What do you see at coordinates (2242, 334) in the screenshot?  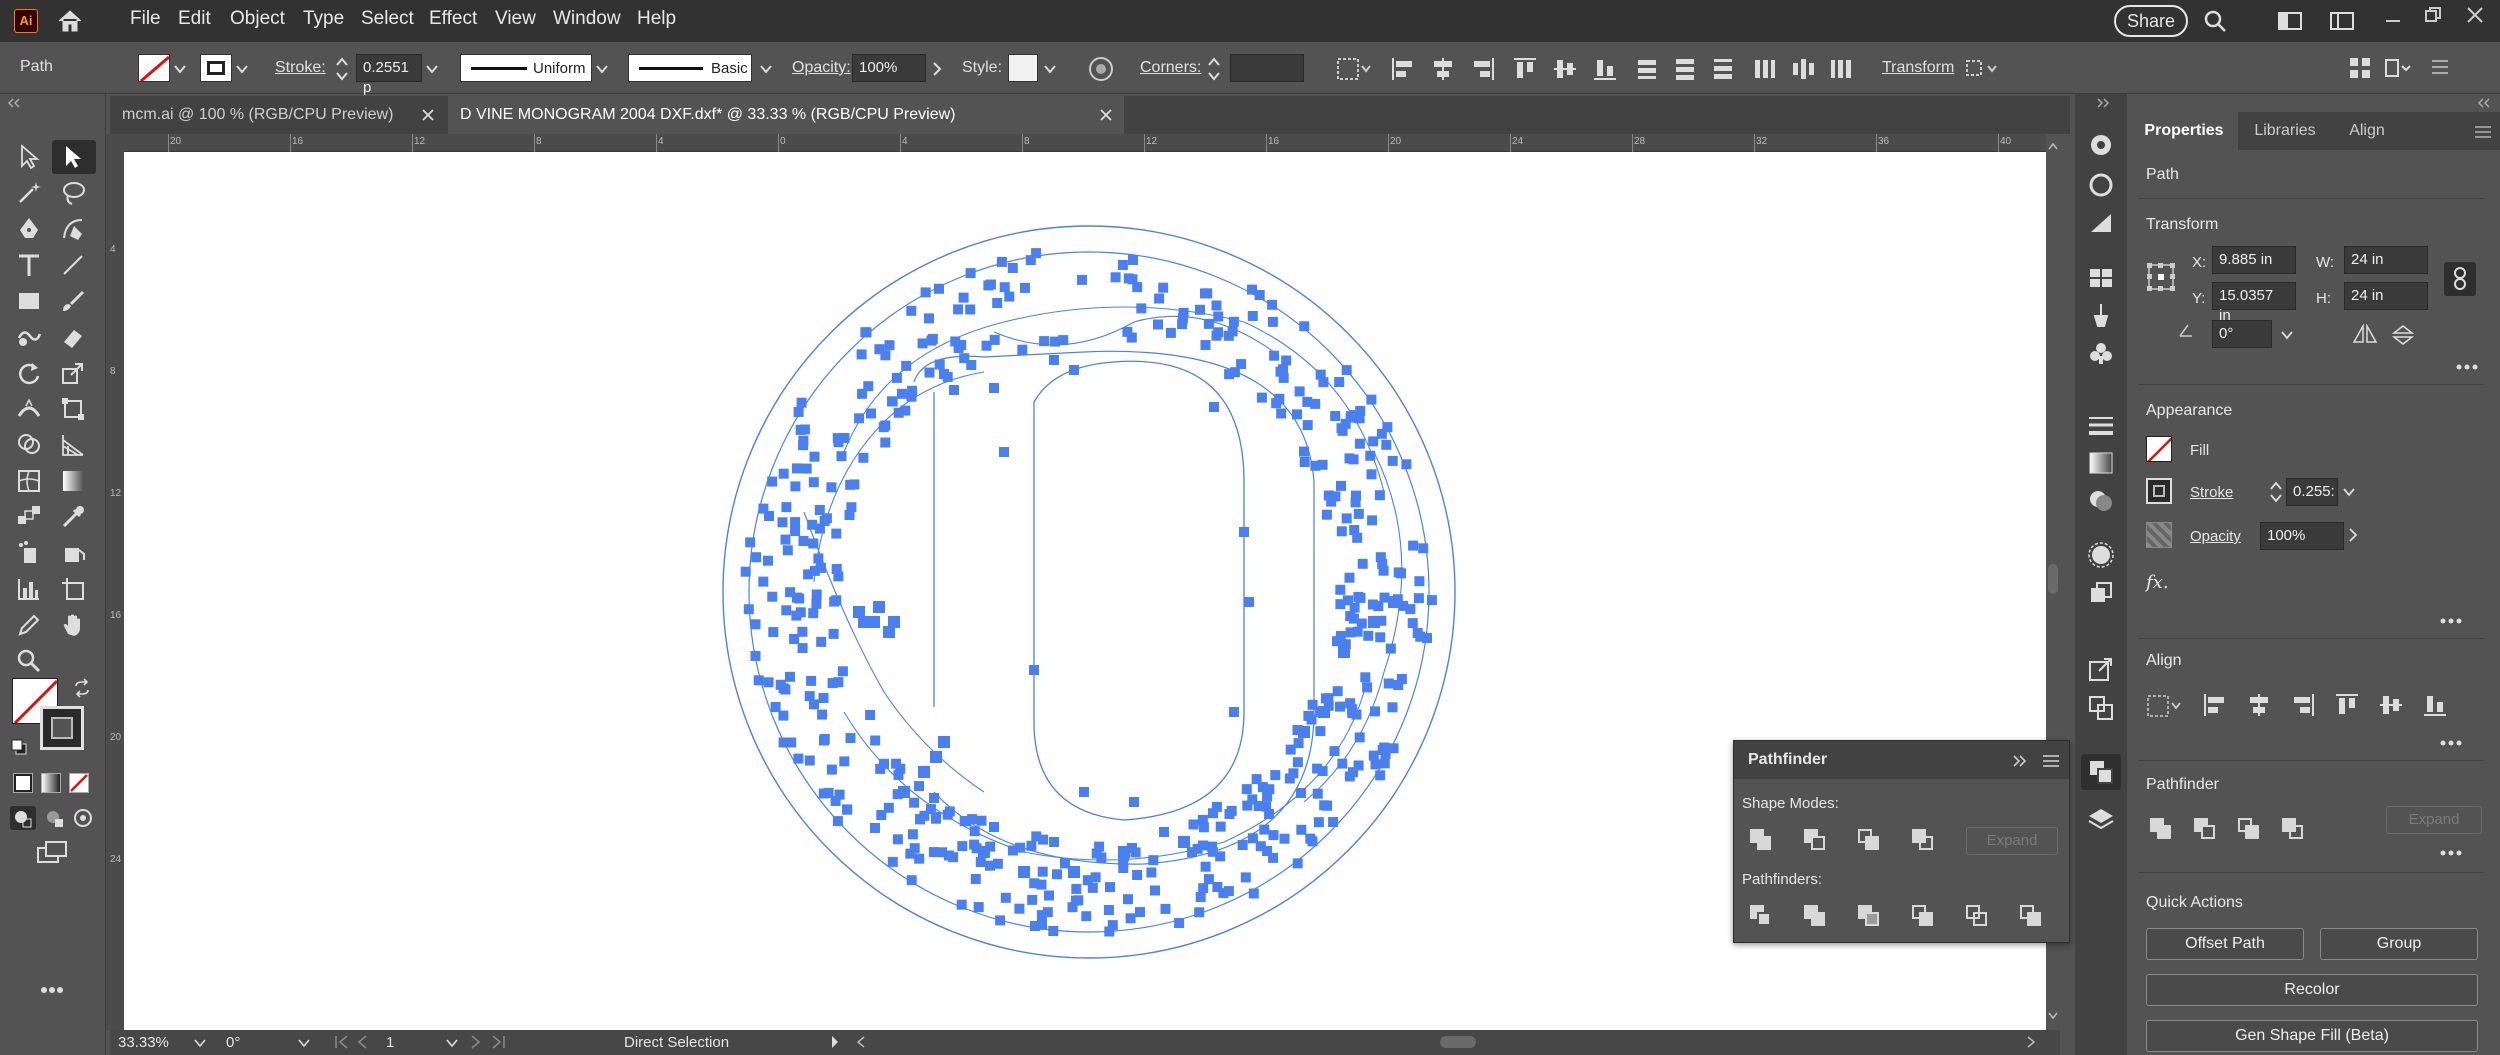 I see `rotate-input: 0°` at bounding box center [2242, 334].